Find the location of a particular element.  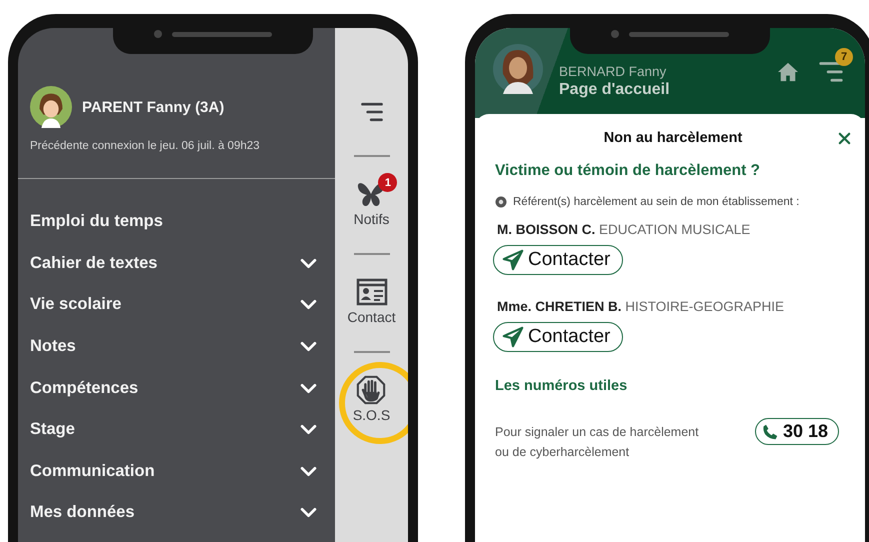

rail-button: Contact is located at coordinates (371, 297).